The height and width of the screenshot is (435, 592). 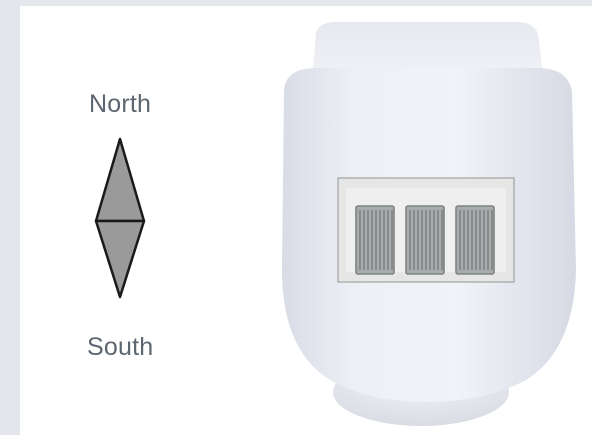 I want to click on compass-south-half, so click(x=120, y=259).